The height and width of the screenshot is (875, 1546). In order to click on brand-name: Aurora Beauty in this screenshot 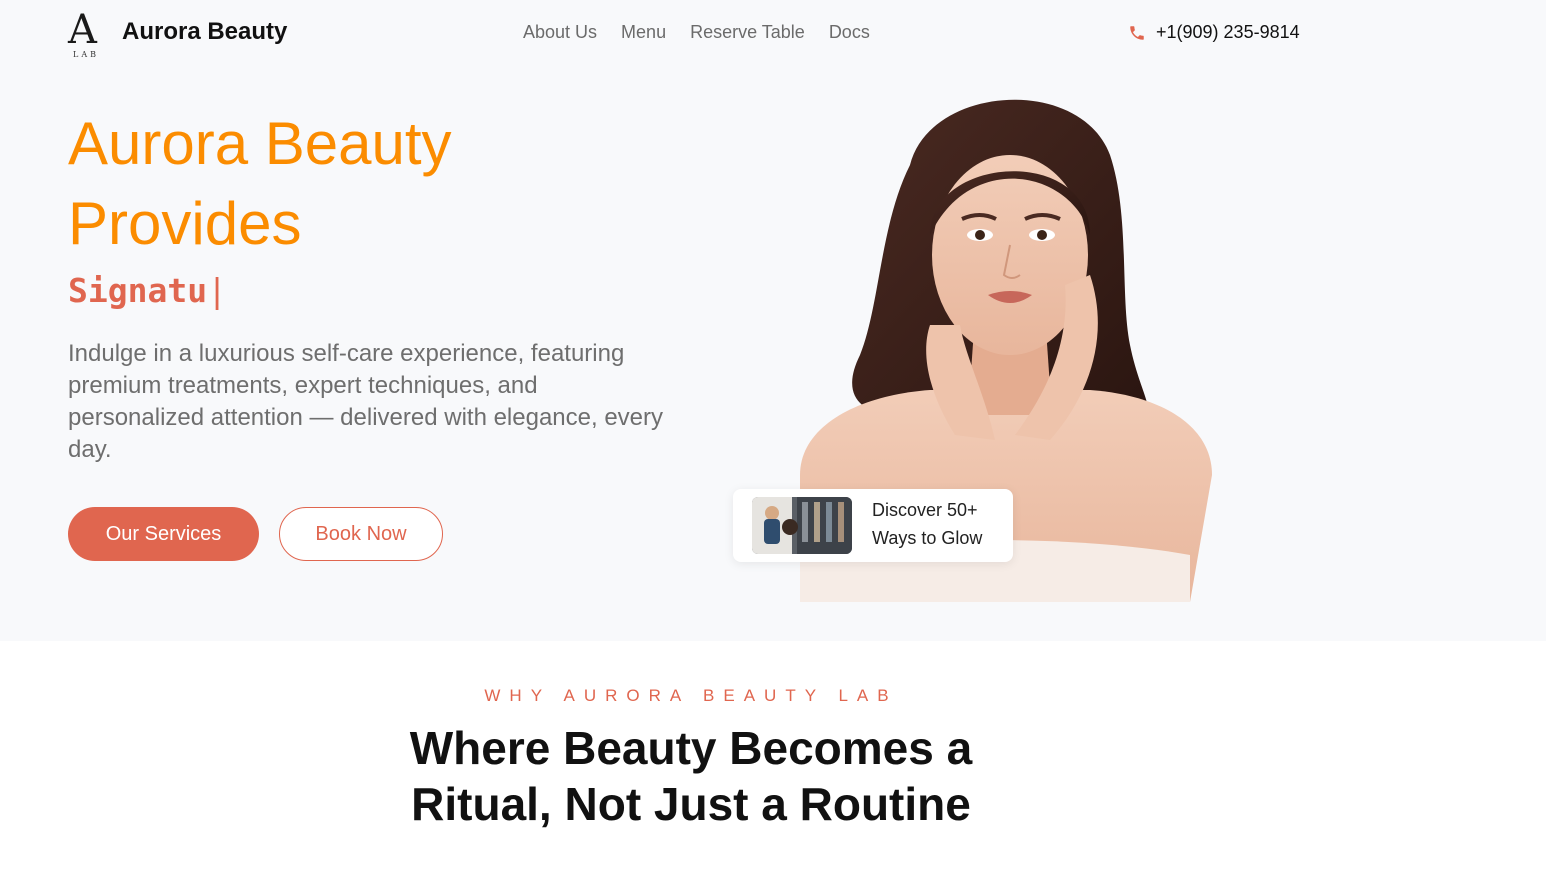, I will do `click(204, 32)`.